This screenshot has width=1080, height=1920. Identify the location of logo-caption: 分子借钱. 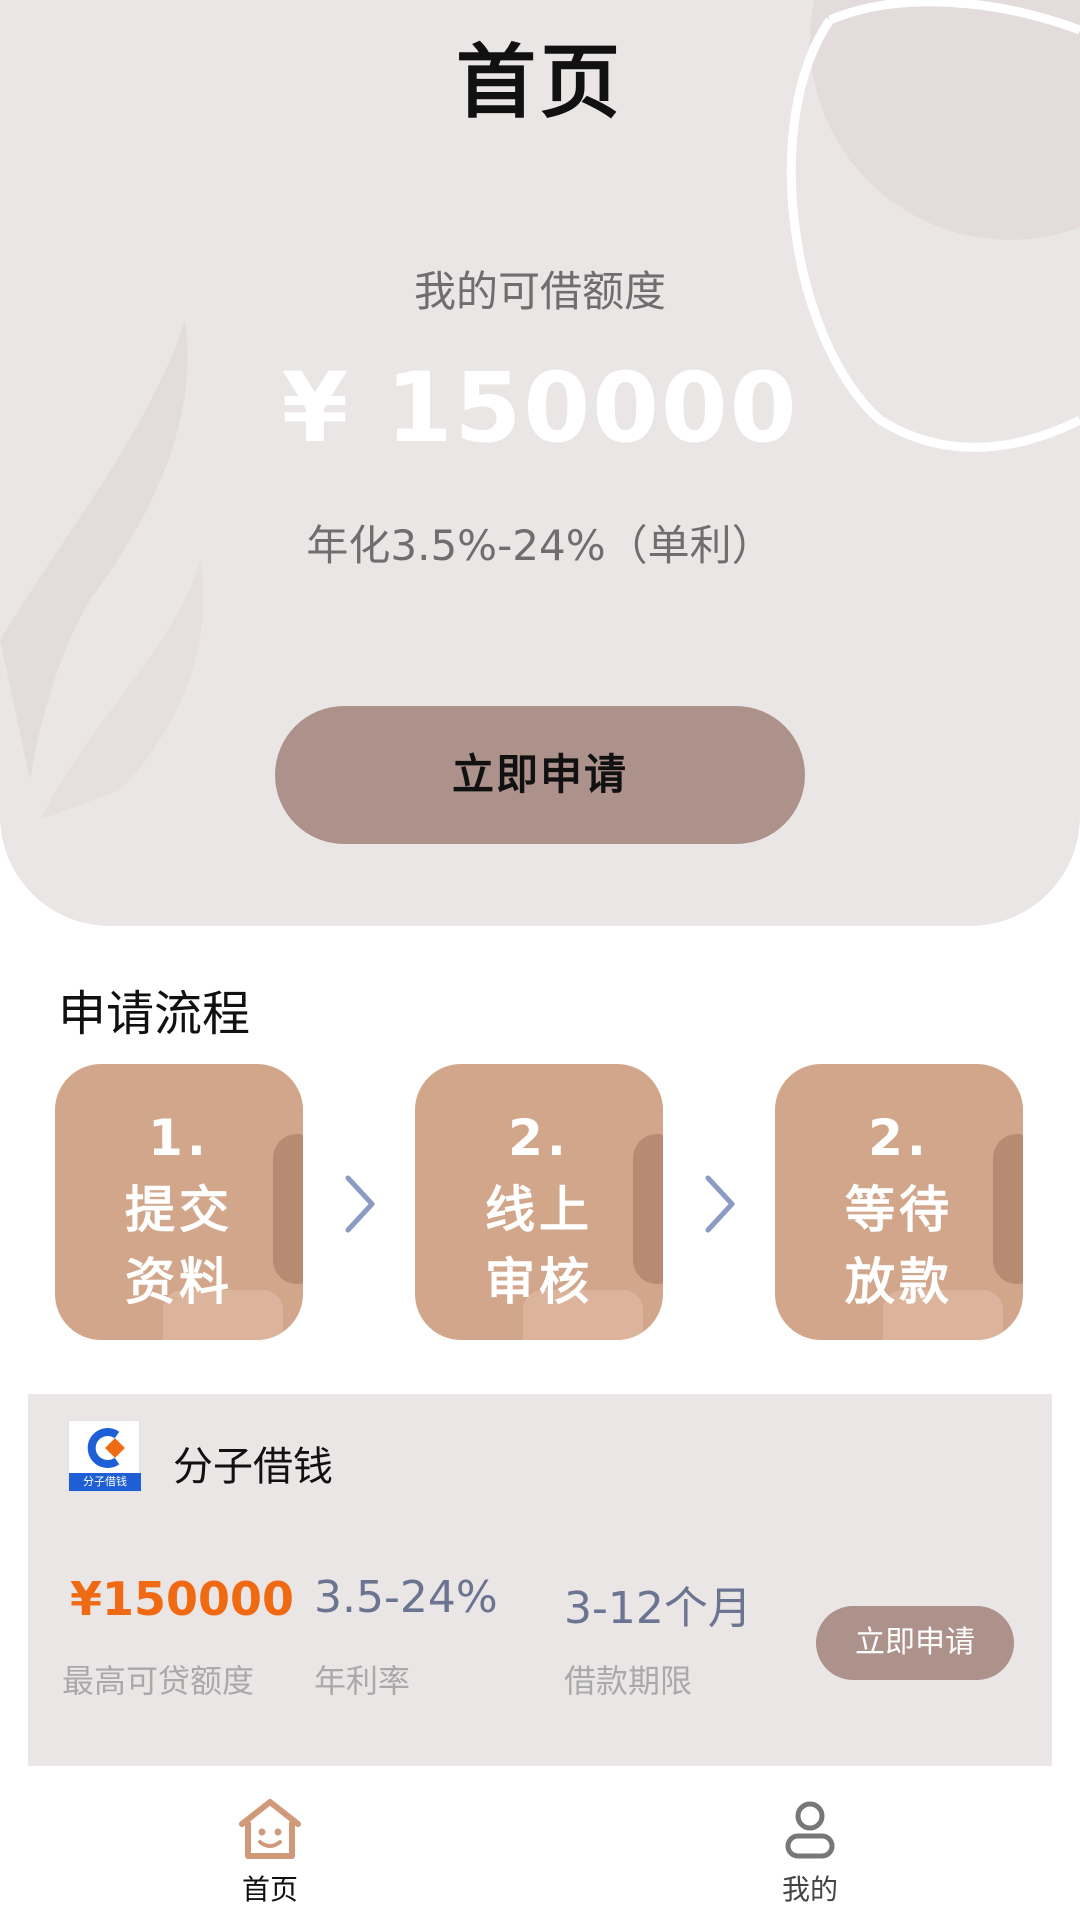
(105, 1482).